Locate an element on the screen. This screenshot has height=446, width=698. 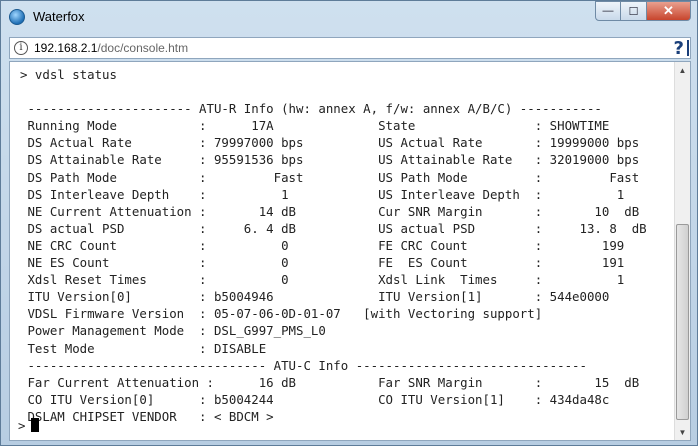
maximize-button: ☐ is located at coordinates (634, 11).